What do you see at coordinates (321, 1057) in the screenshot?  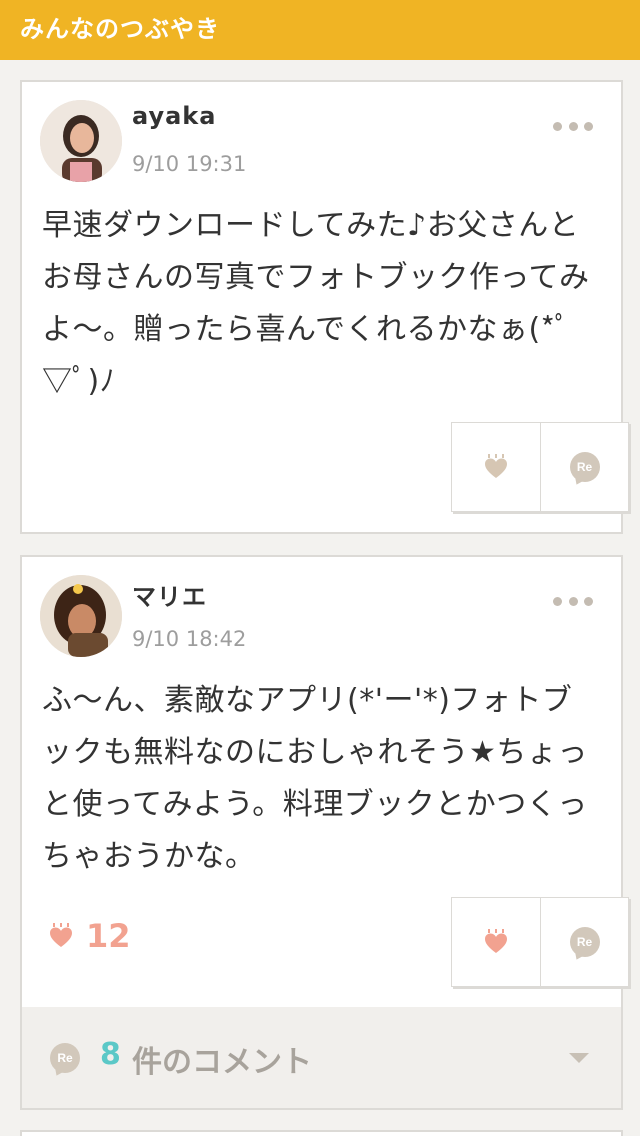 I see `comments-toggle: Re 8 件のコメント` at bounding box center [321, 1057].